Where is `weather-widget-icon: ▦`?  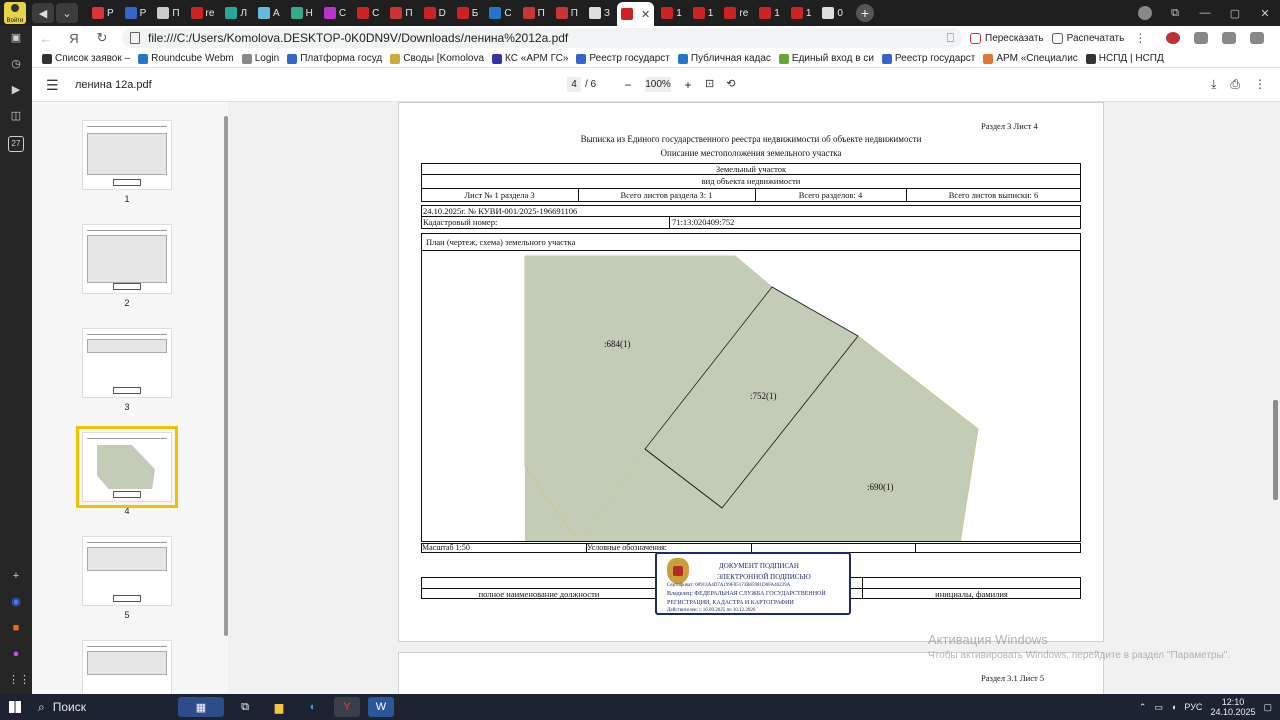
weather-widget-icon: ▦ is located at coordinates (201, 707).